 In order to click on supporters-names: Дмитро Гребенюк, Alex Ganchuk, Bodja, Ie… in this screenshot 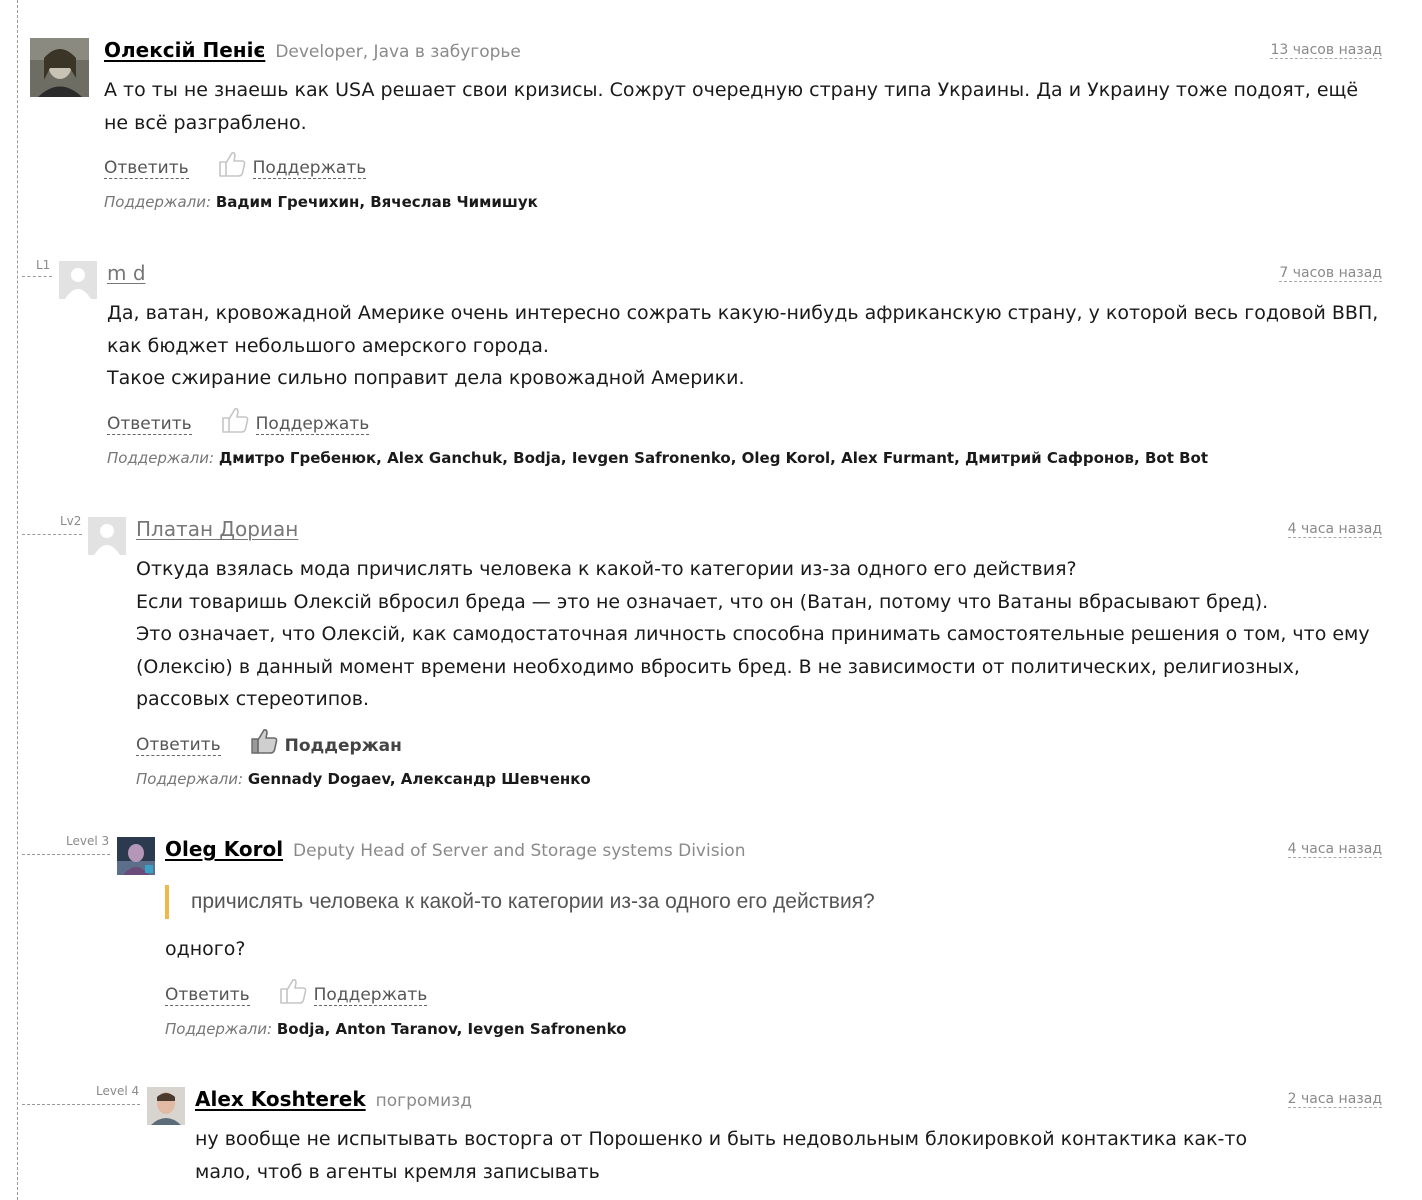, I will do `click(713, 458)`.